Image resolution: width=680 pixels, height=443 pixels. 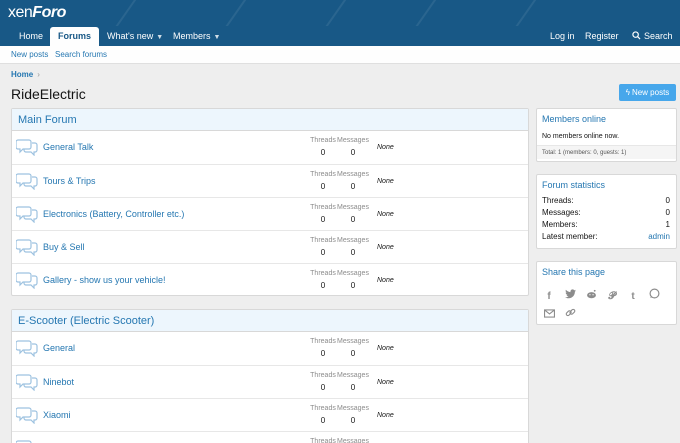 What do you see at coordinates (606, 119) in the screenshot?
I see `members-online-title: Members online` at bounding box center [606, 119].